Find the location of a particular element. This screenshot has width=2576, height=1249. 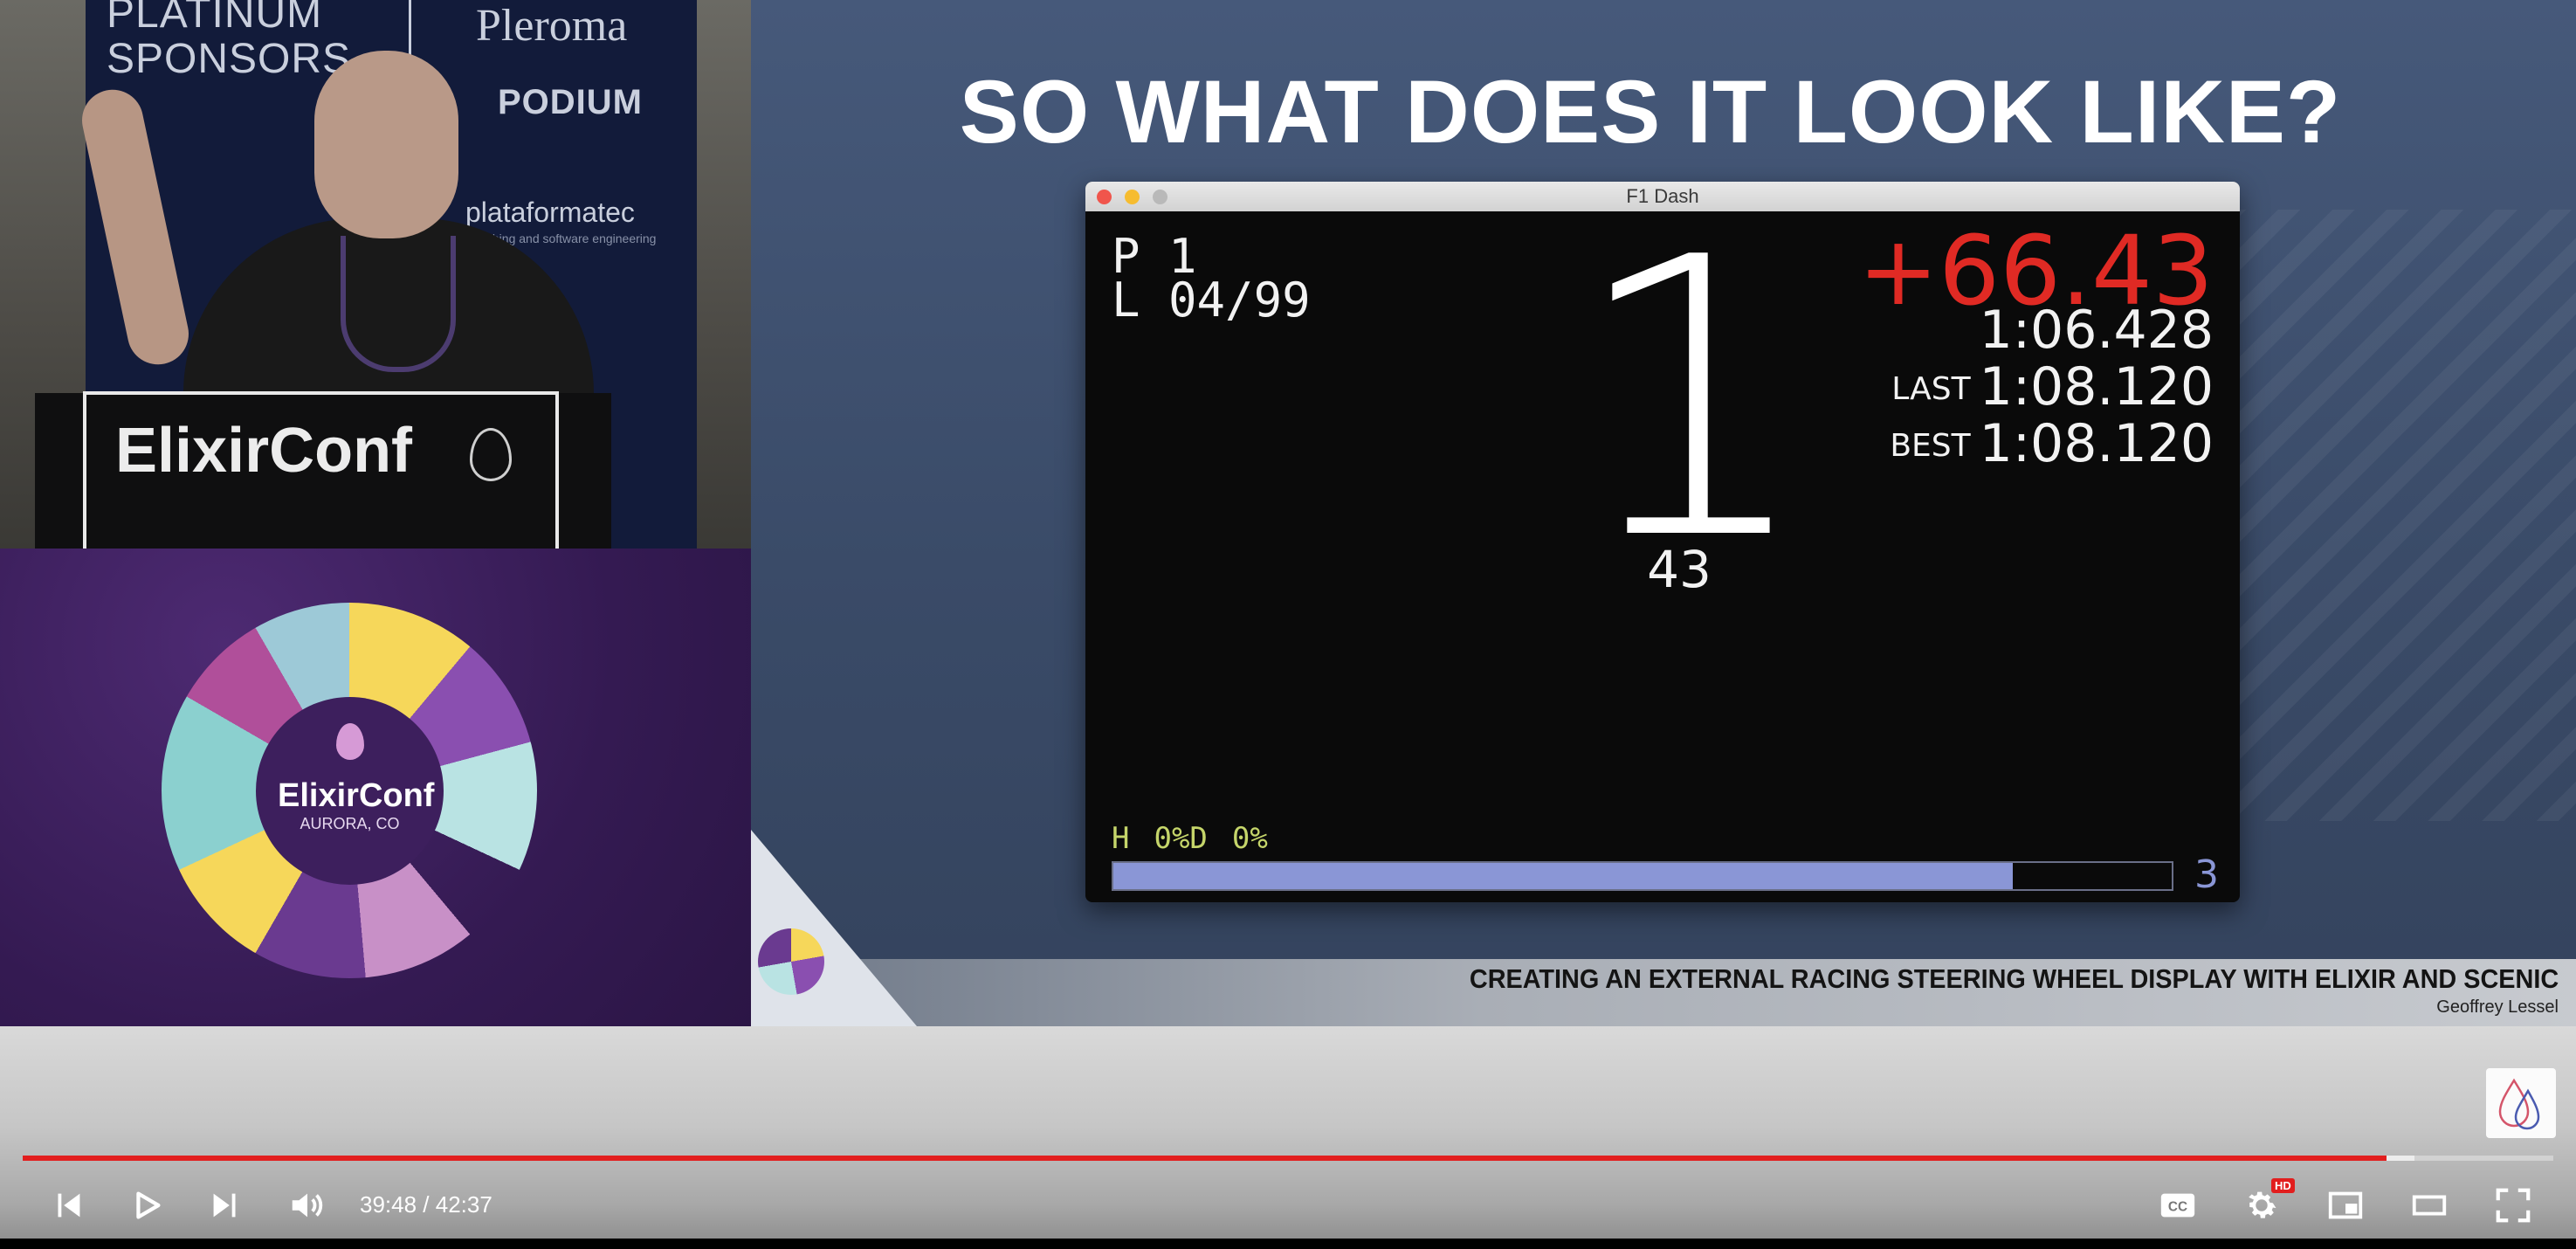

fullscreen-button is located at coordinates (2513, 1205).